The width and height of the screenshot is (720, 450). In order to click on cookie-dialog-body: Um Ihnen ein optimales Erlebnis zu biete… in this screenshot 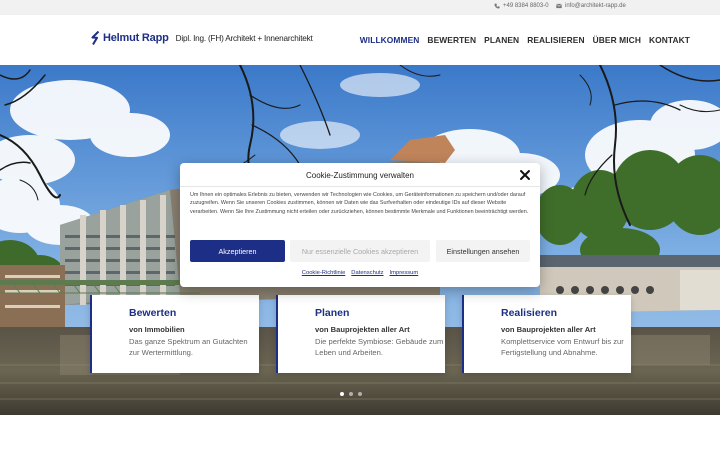, I will do `click(359, 203)`.